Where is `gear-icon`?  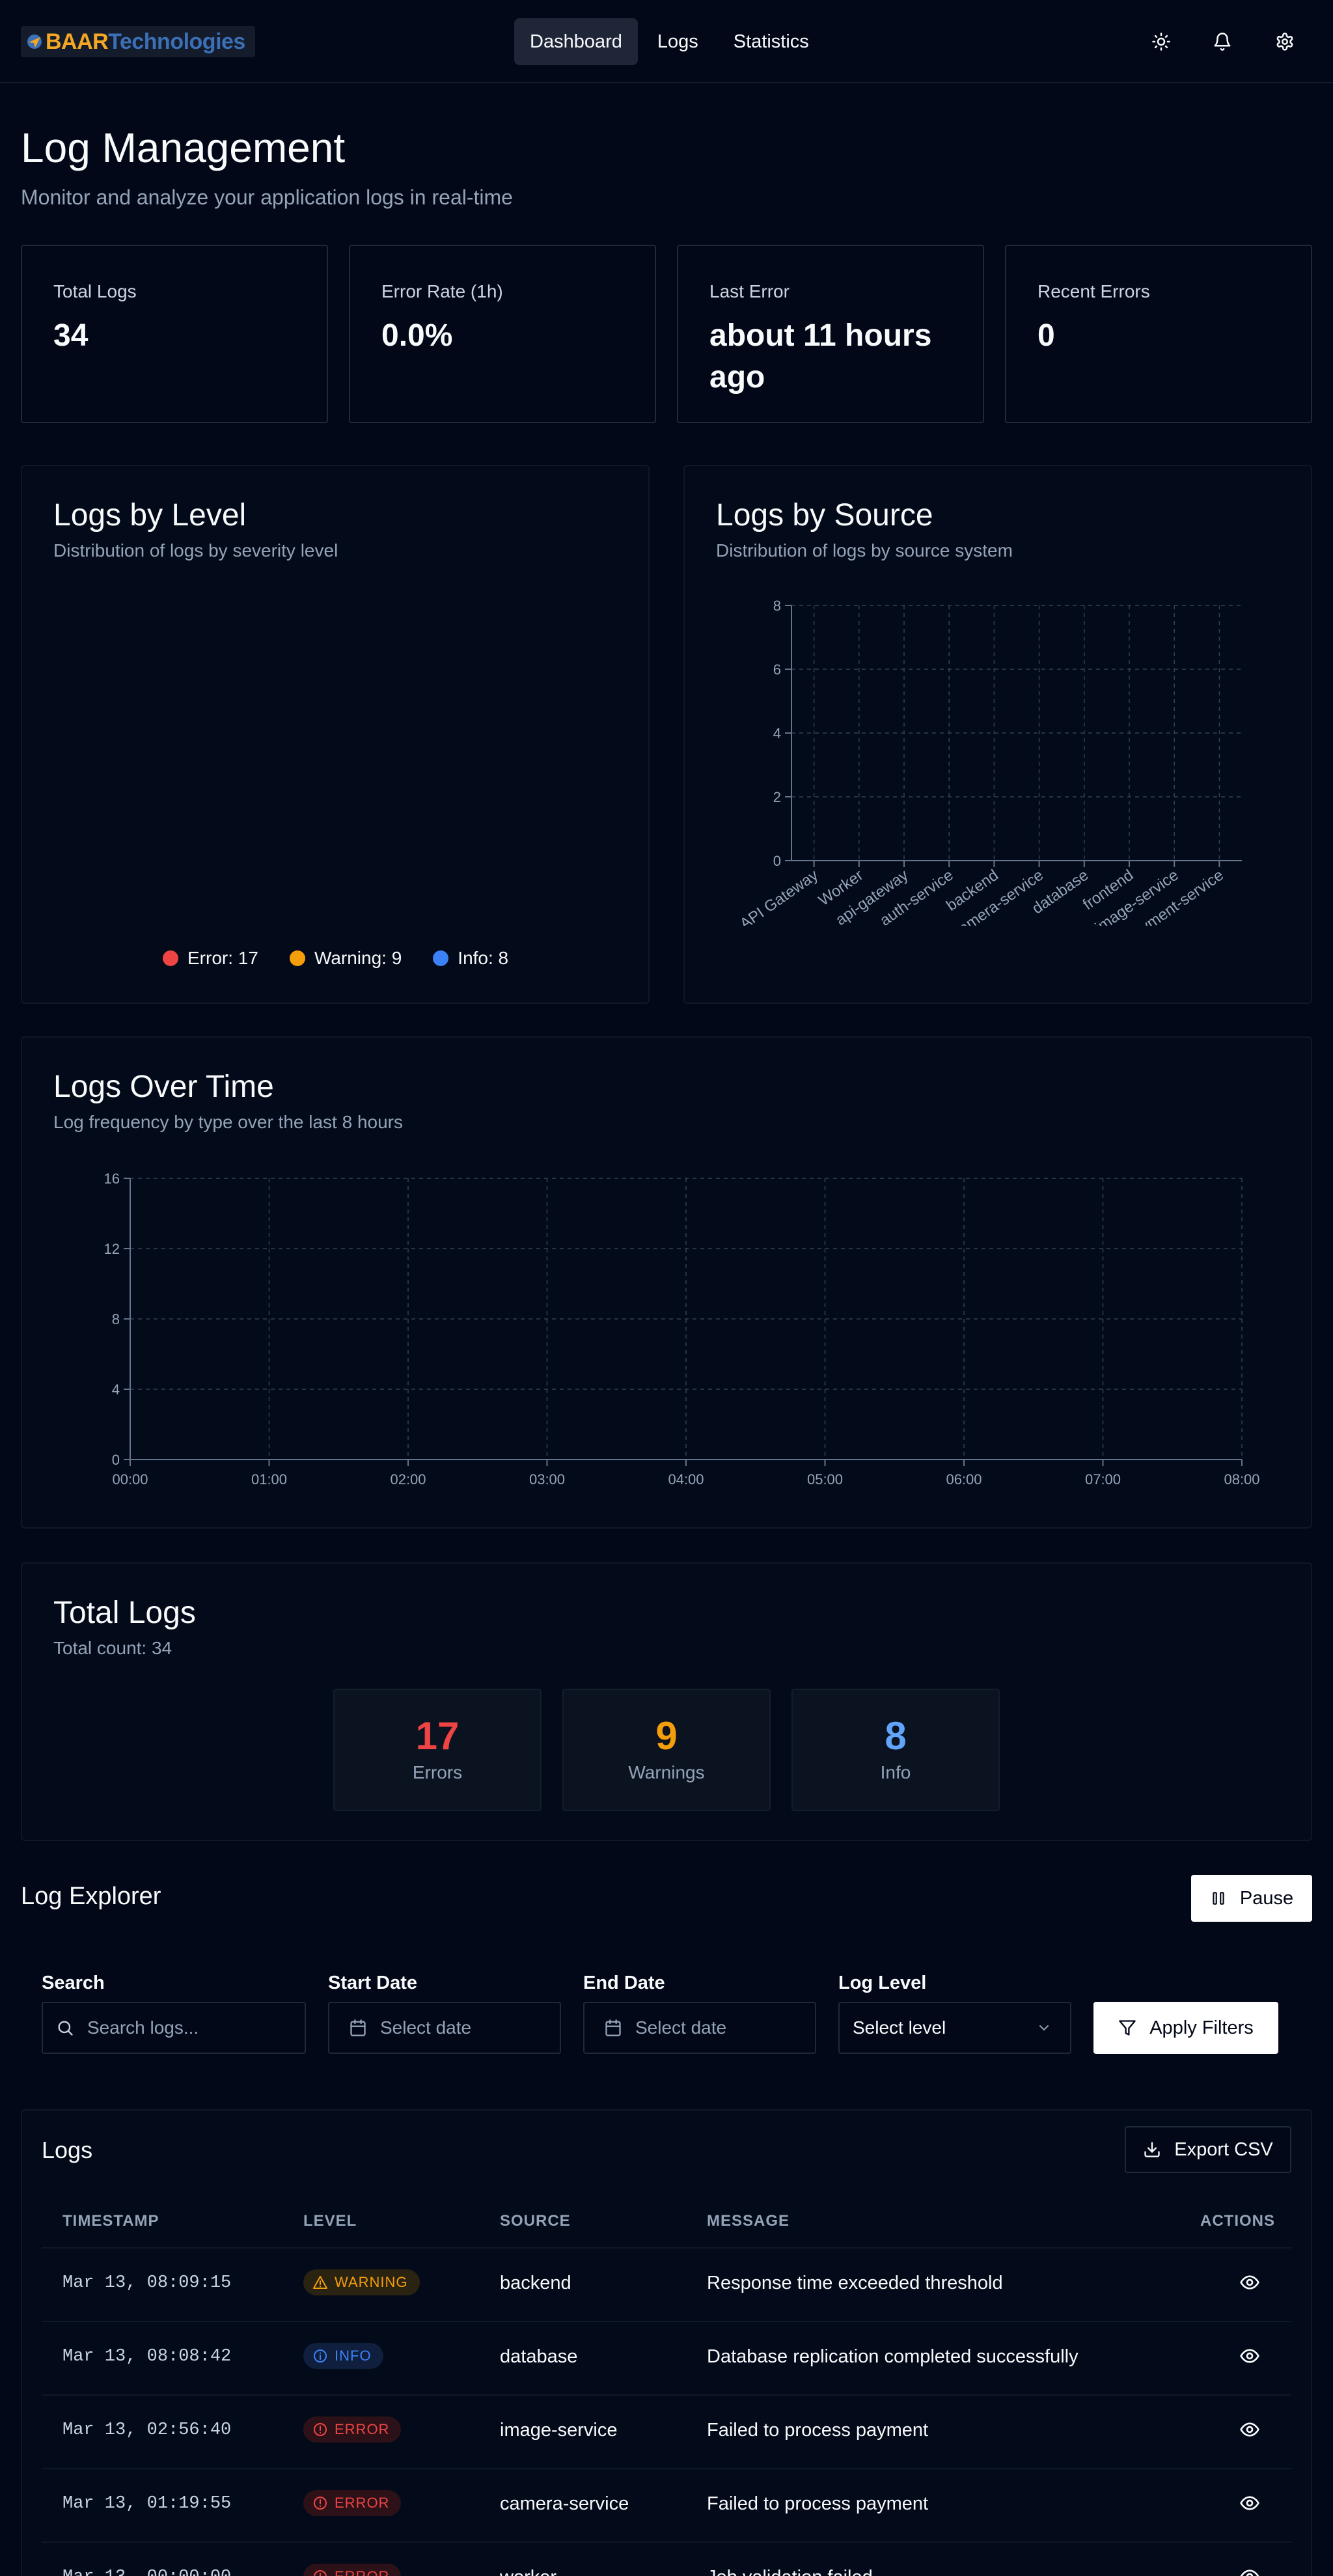
gear-icon is located at coordinates (1284, 41).